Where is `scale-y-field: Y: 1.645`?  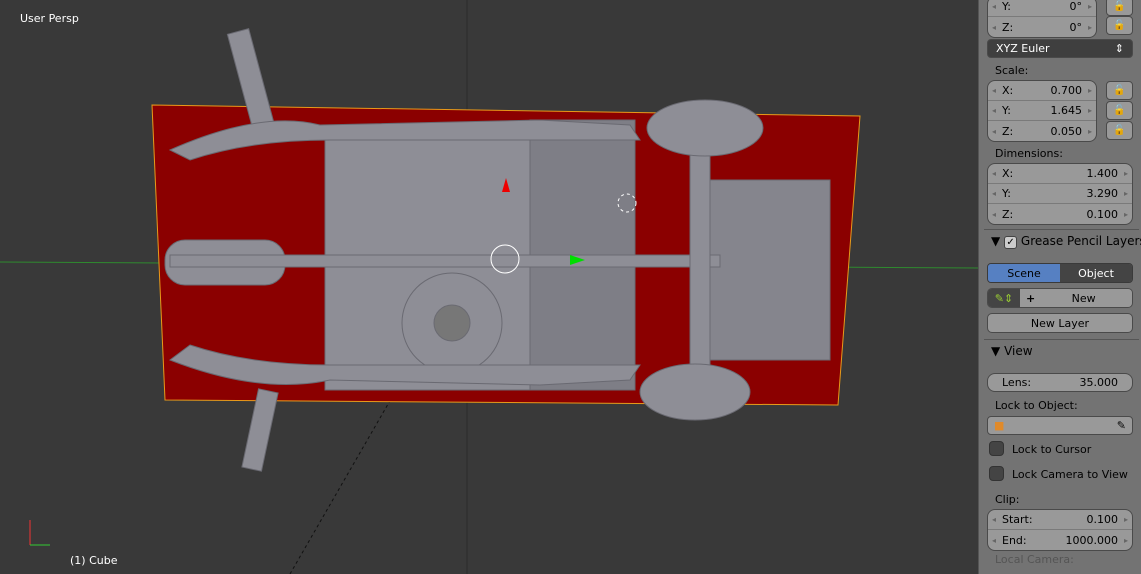
scale-y-field: Y: 1.645 is located at coordinates (1042, 111).